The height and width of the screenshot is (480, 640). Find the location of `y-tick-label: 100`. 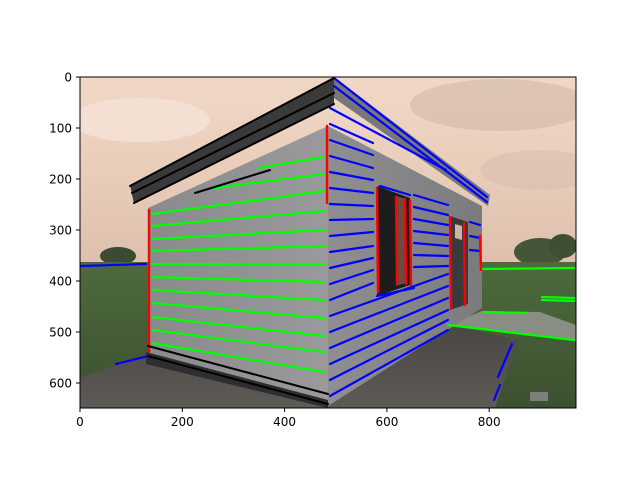

y-tick-label: 100 is located at coordinates (60, 129).